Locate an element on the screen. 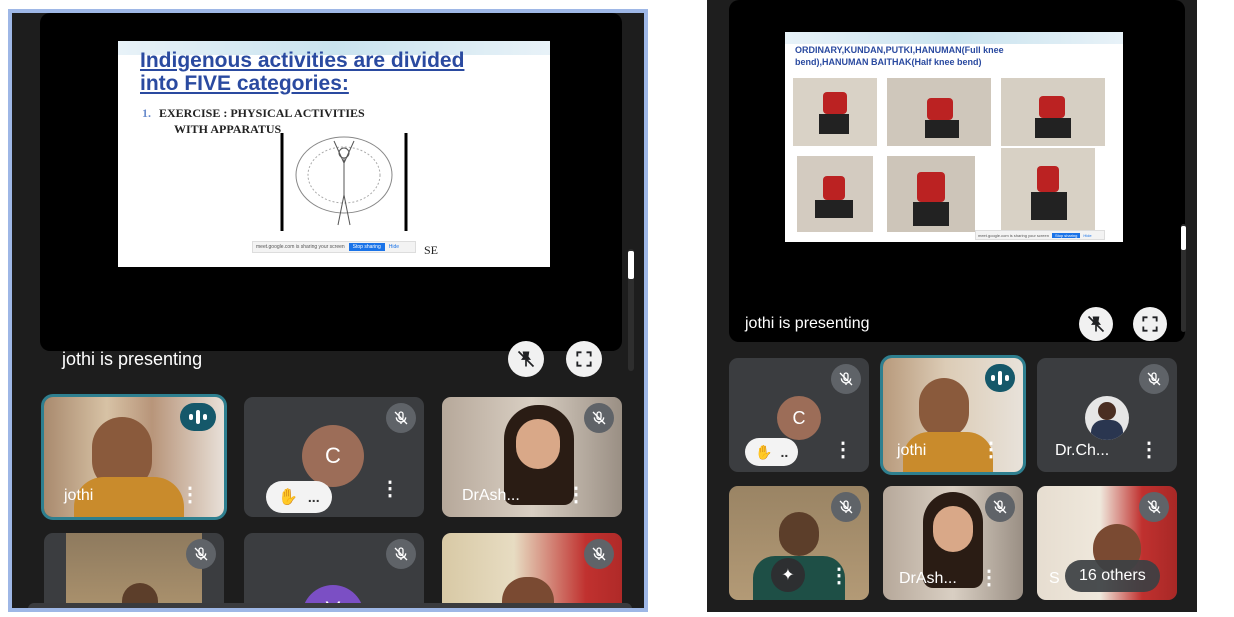 This screenshot has width=1234, height=617. participant-tile-4: ✦ ⋮ is located at coordinates (799, 543).